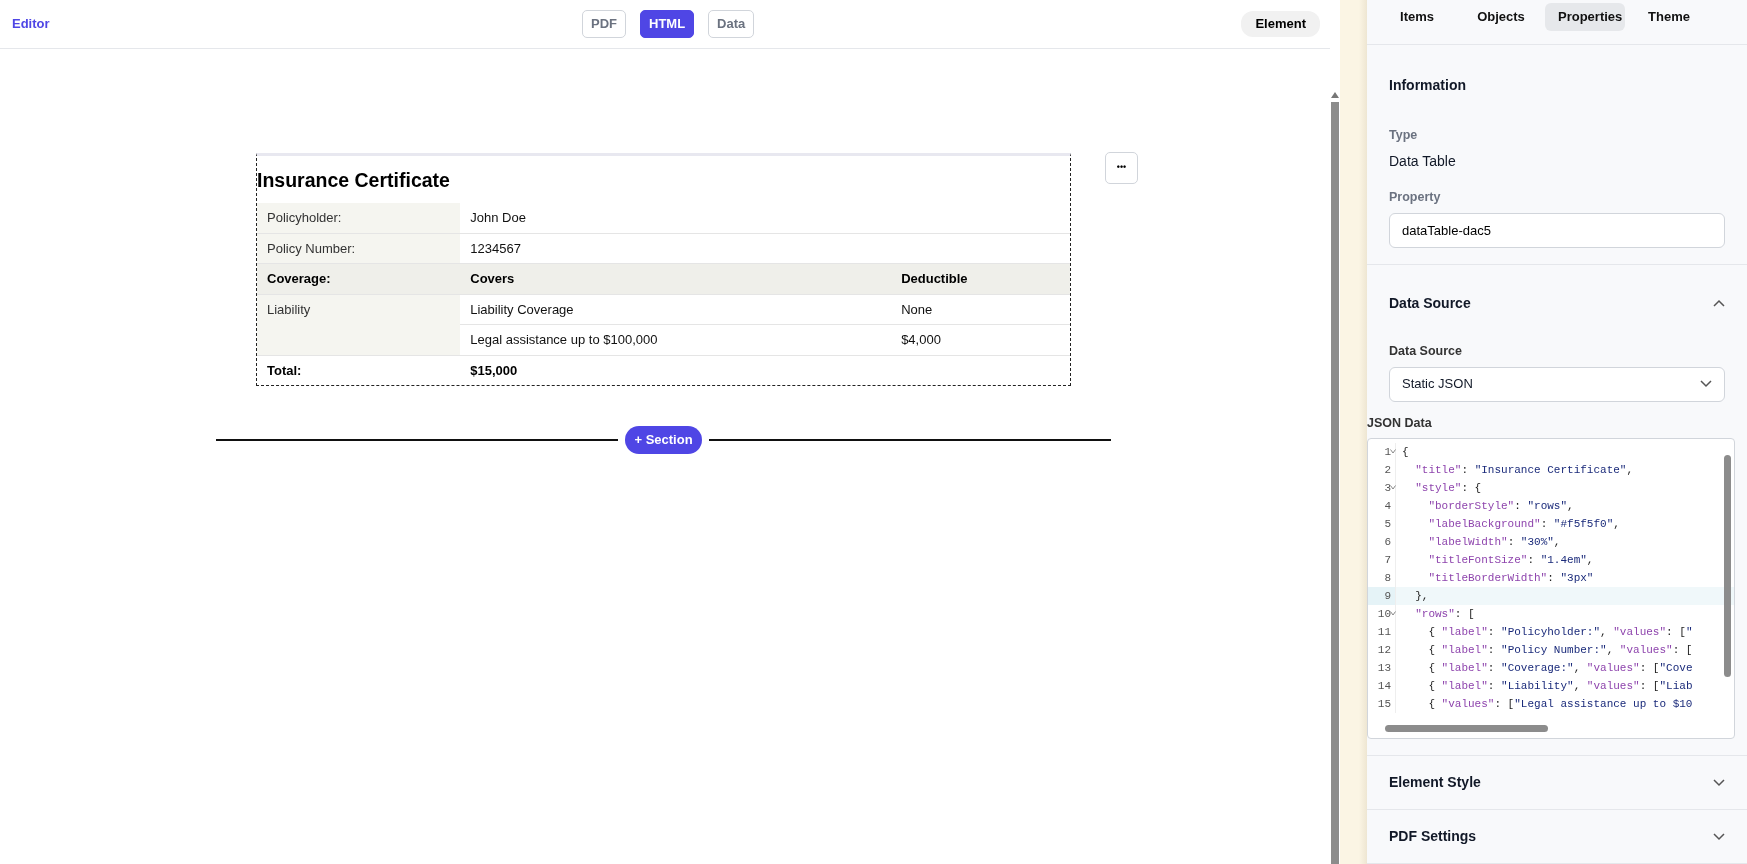 Image resolution: width=1747 pixels, height=864 pixels. I want to click on panel-tab: Properties, so click(1585, 17).